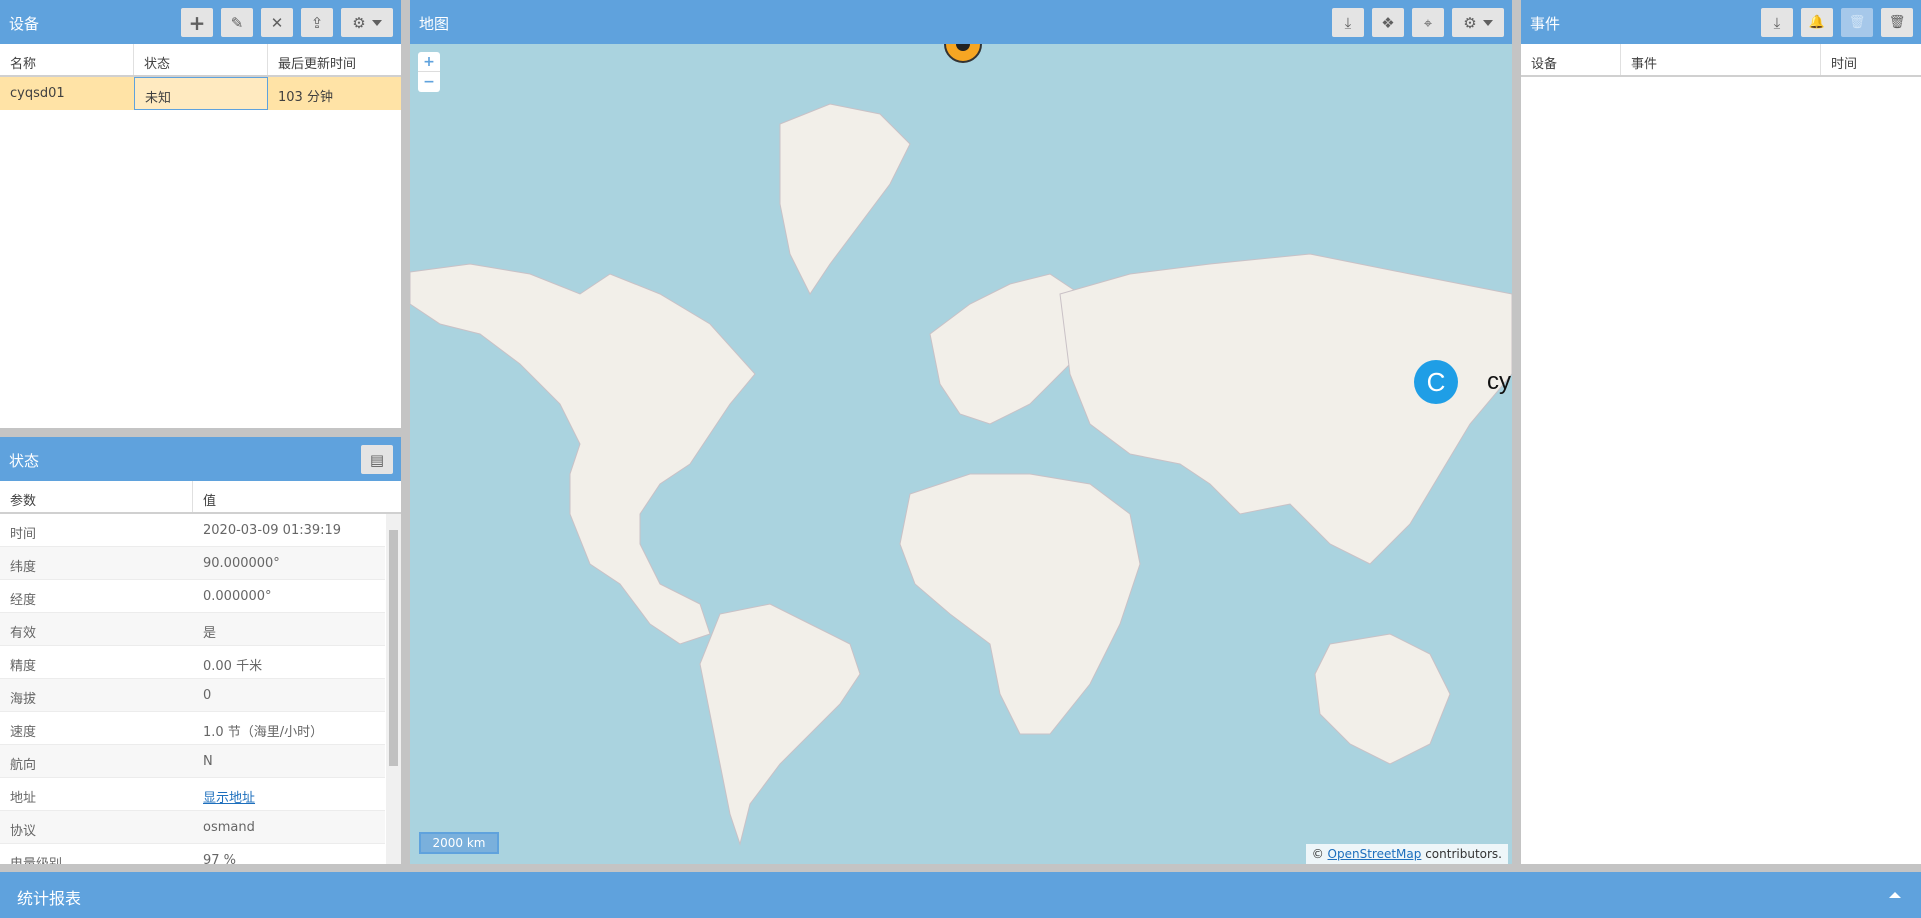 The height and width of the screenshot is (918, 1921). I want to click on sound-toggle-button: 🔔, so click(1817, 22).